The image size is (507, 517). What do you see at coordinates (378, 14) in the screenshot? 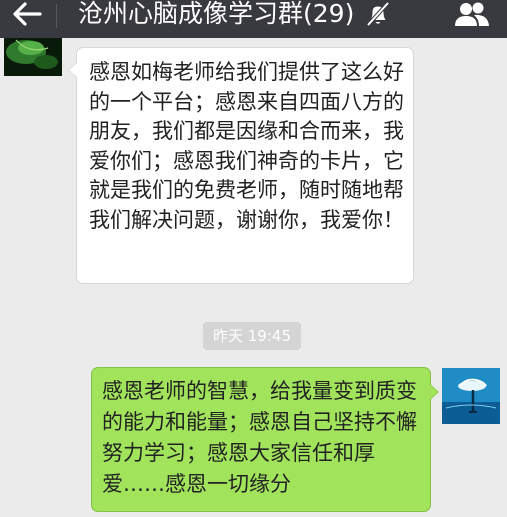
I see `bell-muted-icon` at bounding box center [378, 14].